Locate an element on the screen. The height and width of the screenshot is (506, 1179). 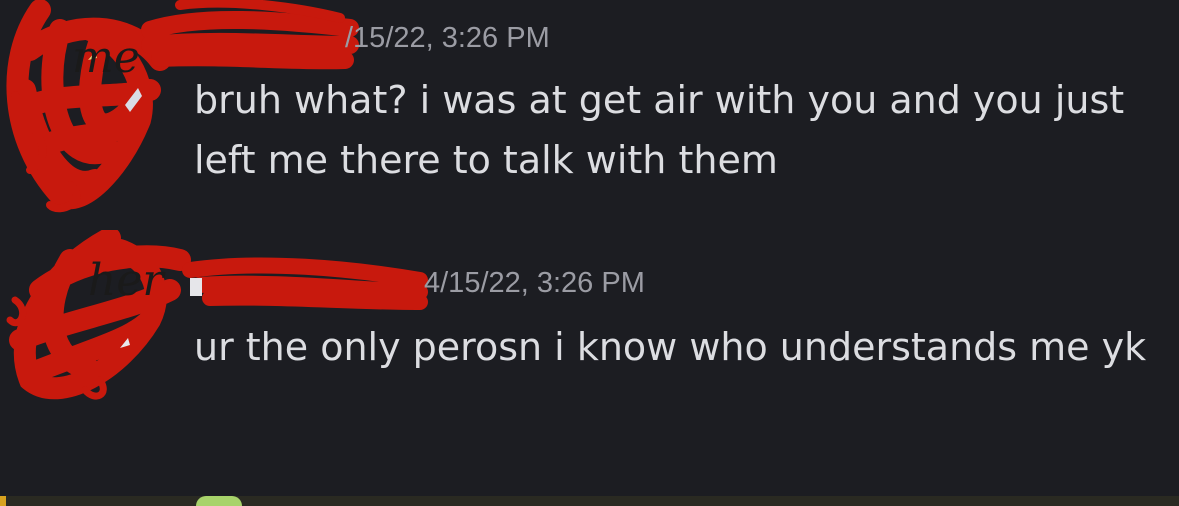
message-timestamp: 4/15/22, 3:26 PM is located at coordinates (534, 283).